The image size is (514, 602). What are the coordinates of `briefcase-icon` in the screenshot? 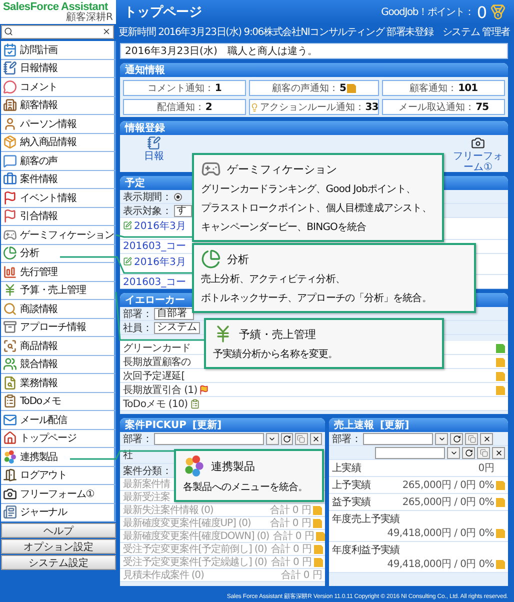 It's located at (10, 179).